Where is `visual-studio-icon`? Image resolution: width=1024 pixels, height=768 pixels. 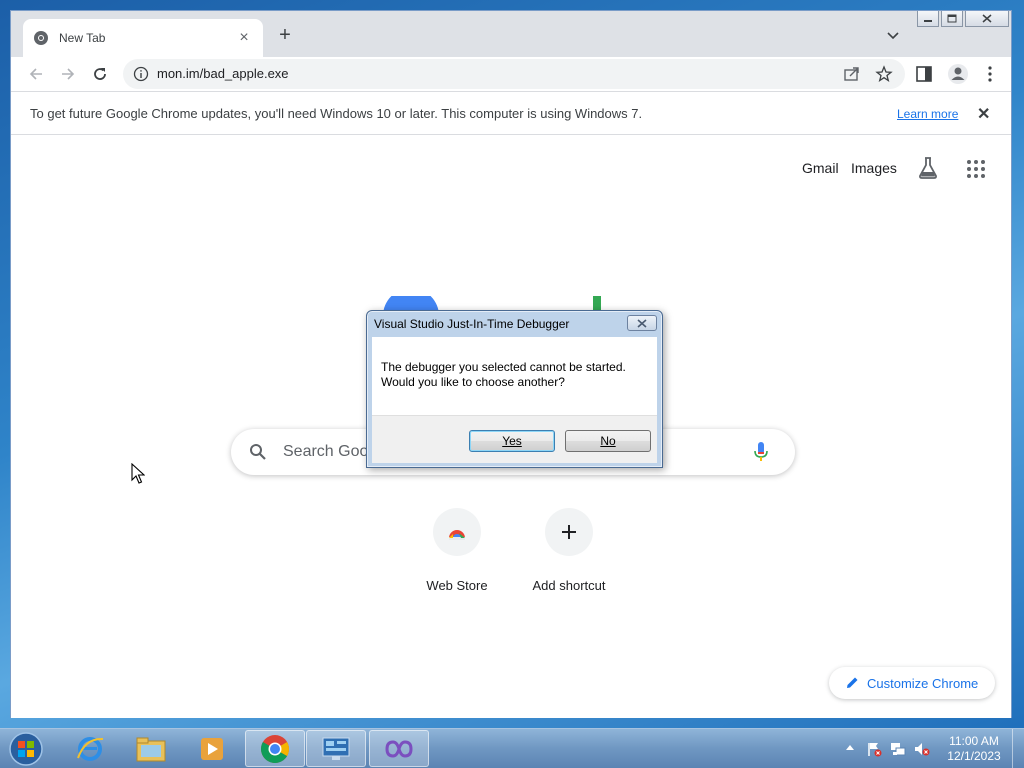 visual-studio-icon is located at coordinates (399, 748).